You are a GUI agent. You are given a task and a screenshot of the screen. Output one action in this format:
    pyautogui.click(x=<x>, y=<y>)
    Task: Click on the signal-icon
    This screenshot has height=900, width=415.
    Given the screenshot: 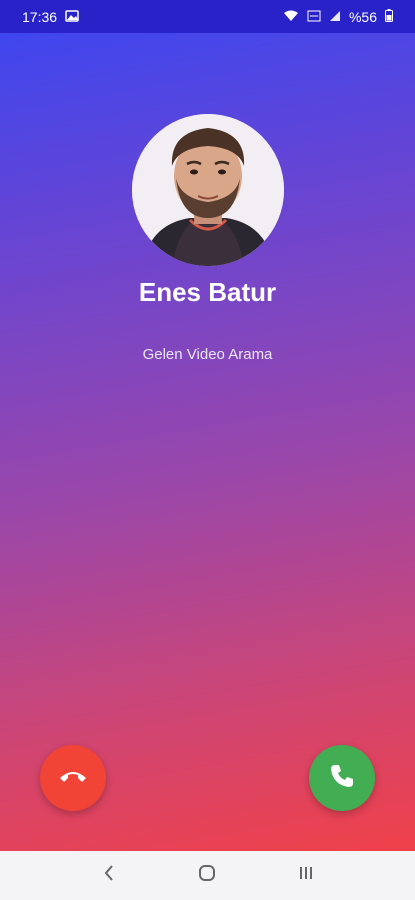 What is the action you would take?
    pyautogui.click(x=335, y=17)
    